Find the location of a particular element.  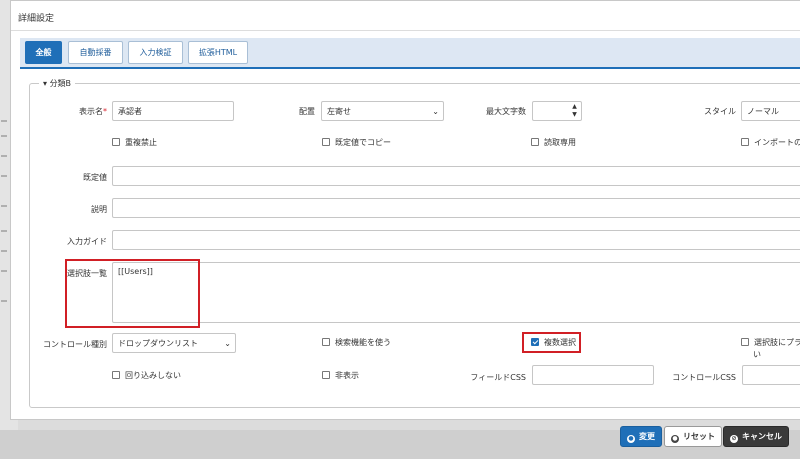

input-guide-label: 入力ガイド is located at coordinates (87, 241).